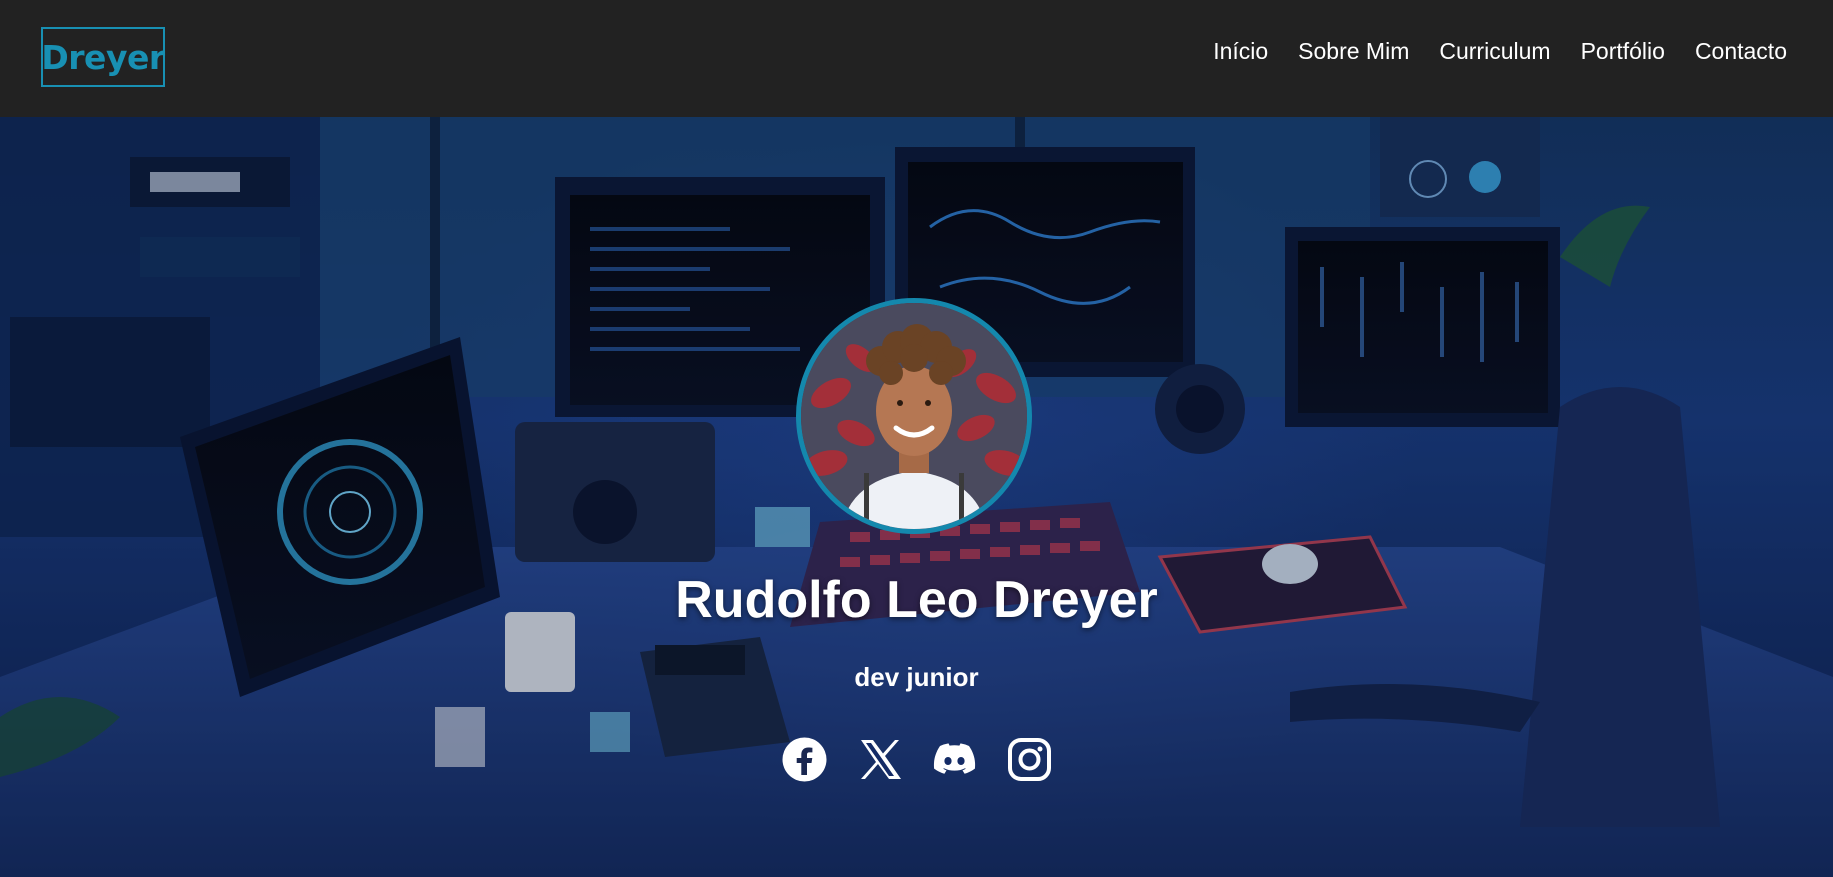  What do you see at coordinates (916, 600) in the screenshot?
I see `hero-name: Rudolfo Leo Dreyer` at bounding box center [916, 600].